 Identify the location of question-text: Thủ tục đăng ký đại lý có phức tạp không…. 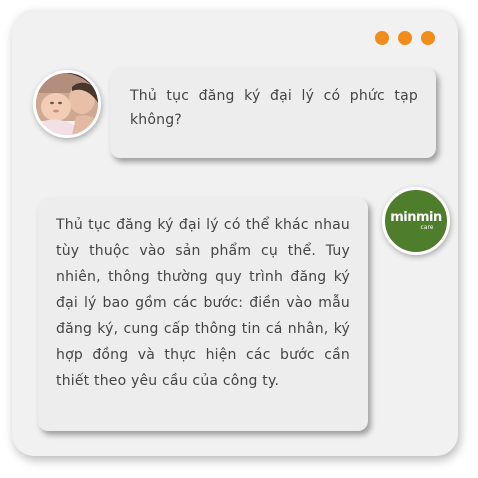
(274, 108).